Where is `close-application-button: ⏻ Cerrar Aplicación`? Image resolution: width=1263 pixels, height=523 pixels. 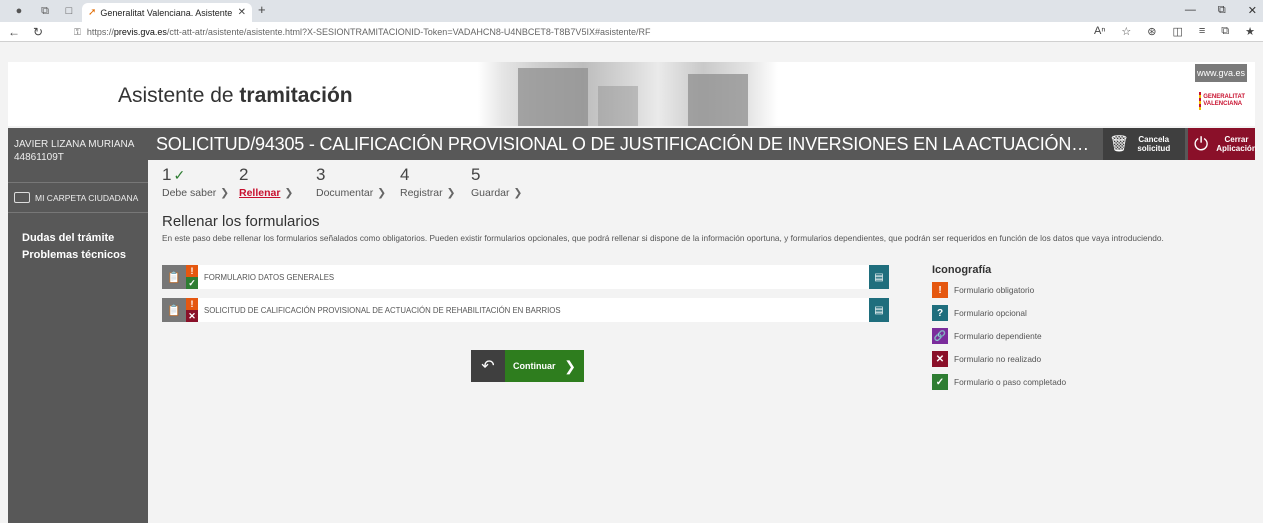
close-application-button: ⏻ Cerrar Aplicación is located at coordinates (1222, 144).